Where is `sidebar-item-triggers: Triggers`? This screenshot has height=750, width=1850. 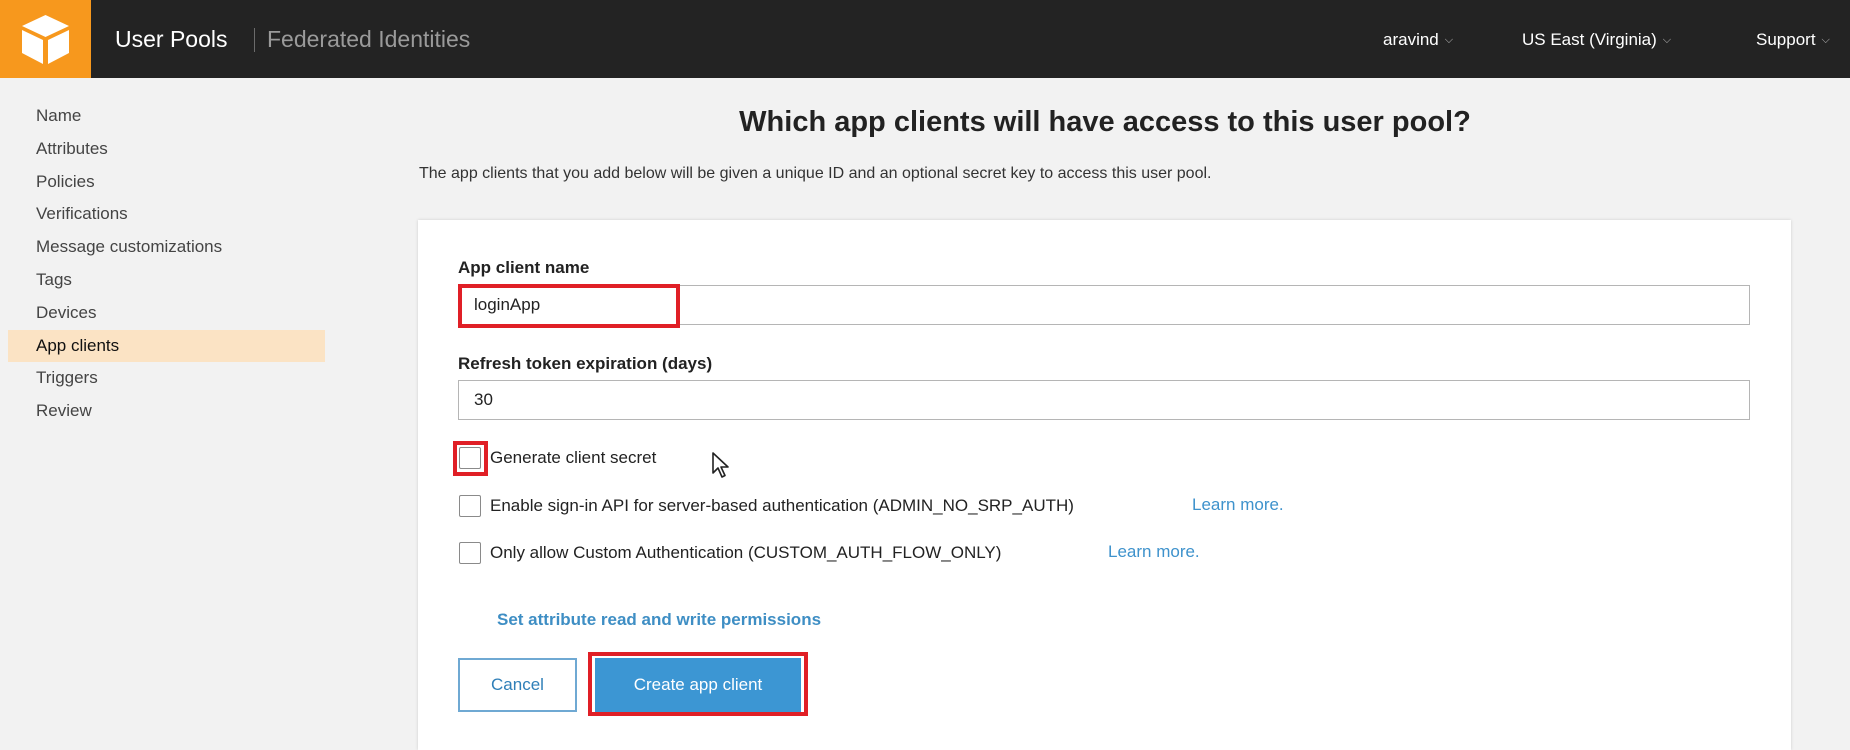
sidebar-item-triggers: Triggers is located at coordinates (162, 378).